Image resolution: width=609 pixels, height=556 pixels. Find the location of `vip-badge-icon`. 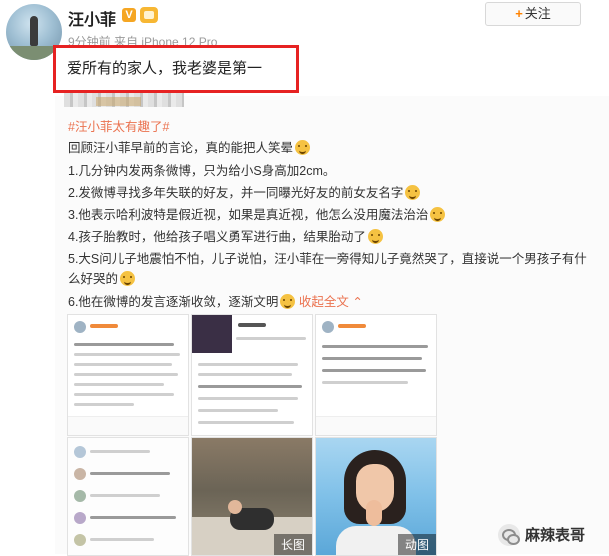

vip-badge-icon is located at coordinates (149, 15).